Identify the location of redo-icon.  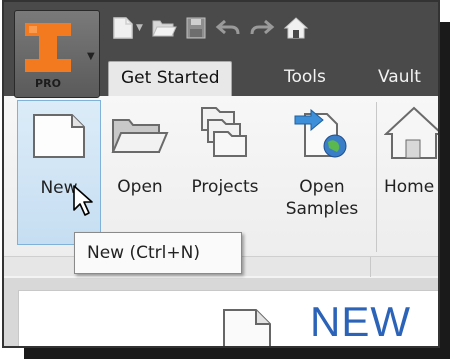
(262, 27).